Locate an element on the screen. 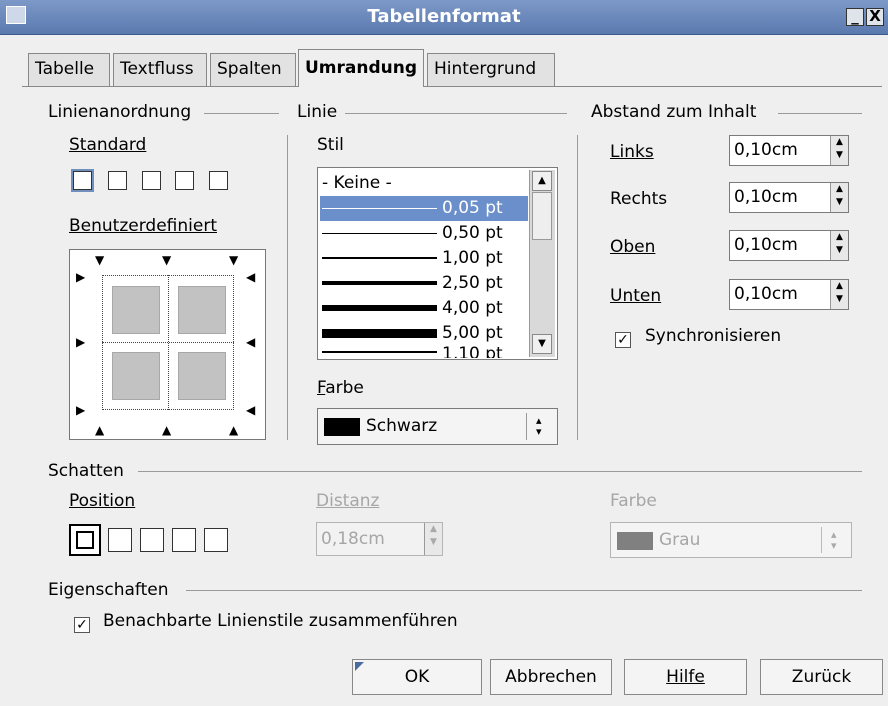 This screenshot has width=888, height=706. linienanordnung-heading: Linienanordnung is located at coordinates (120, 112).